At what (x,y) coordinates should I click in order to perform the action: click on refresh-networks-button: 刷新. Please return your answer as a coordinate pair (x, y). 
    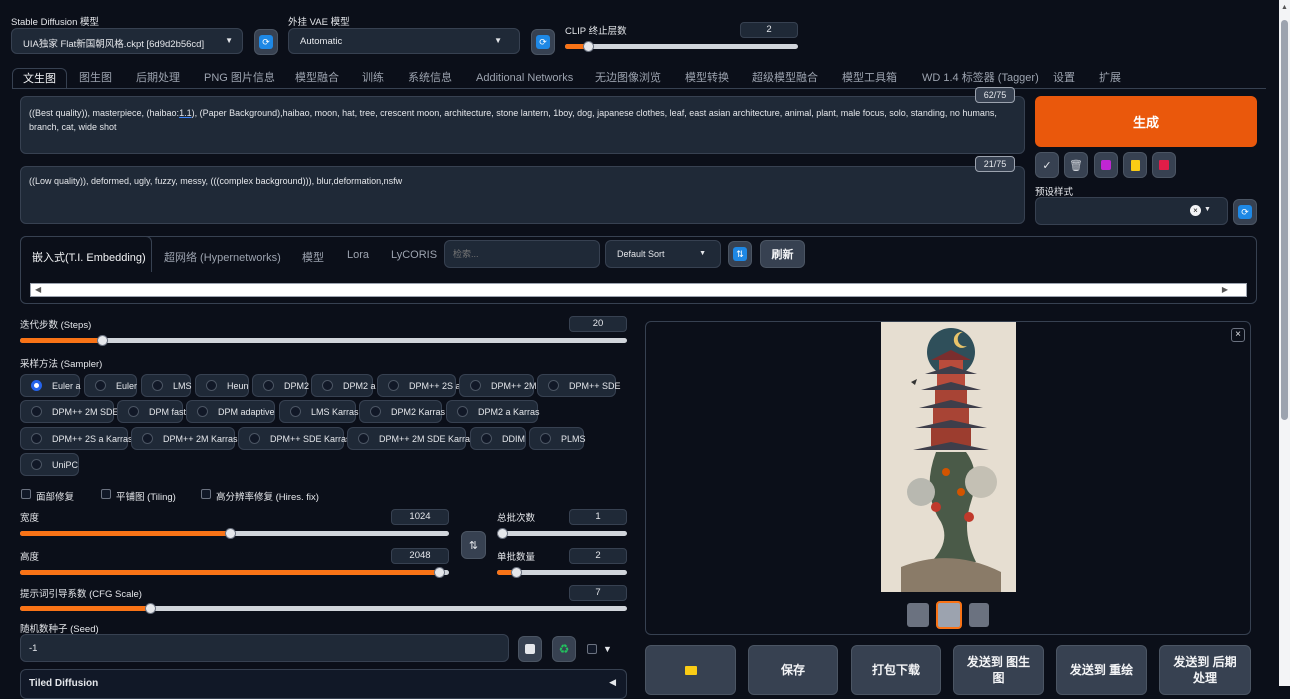
    Looking at the image, I should click on (782, 254).